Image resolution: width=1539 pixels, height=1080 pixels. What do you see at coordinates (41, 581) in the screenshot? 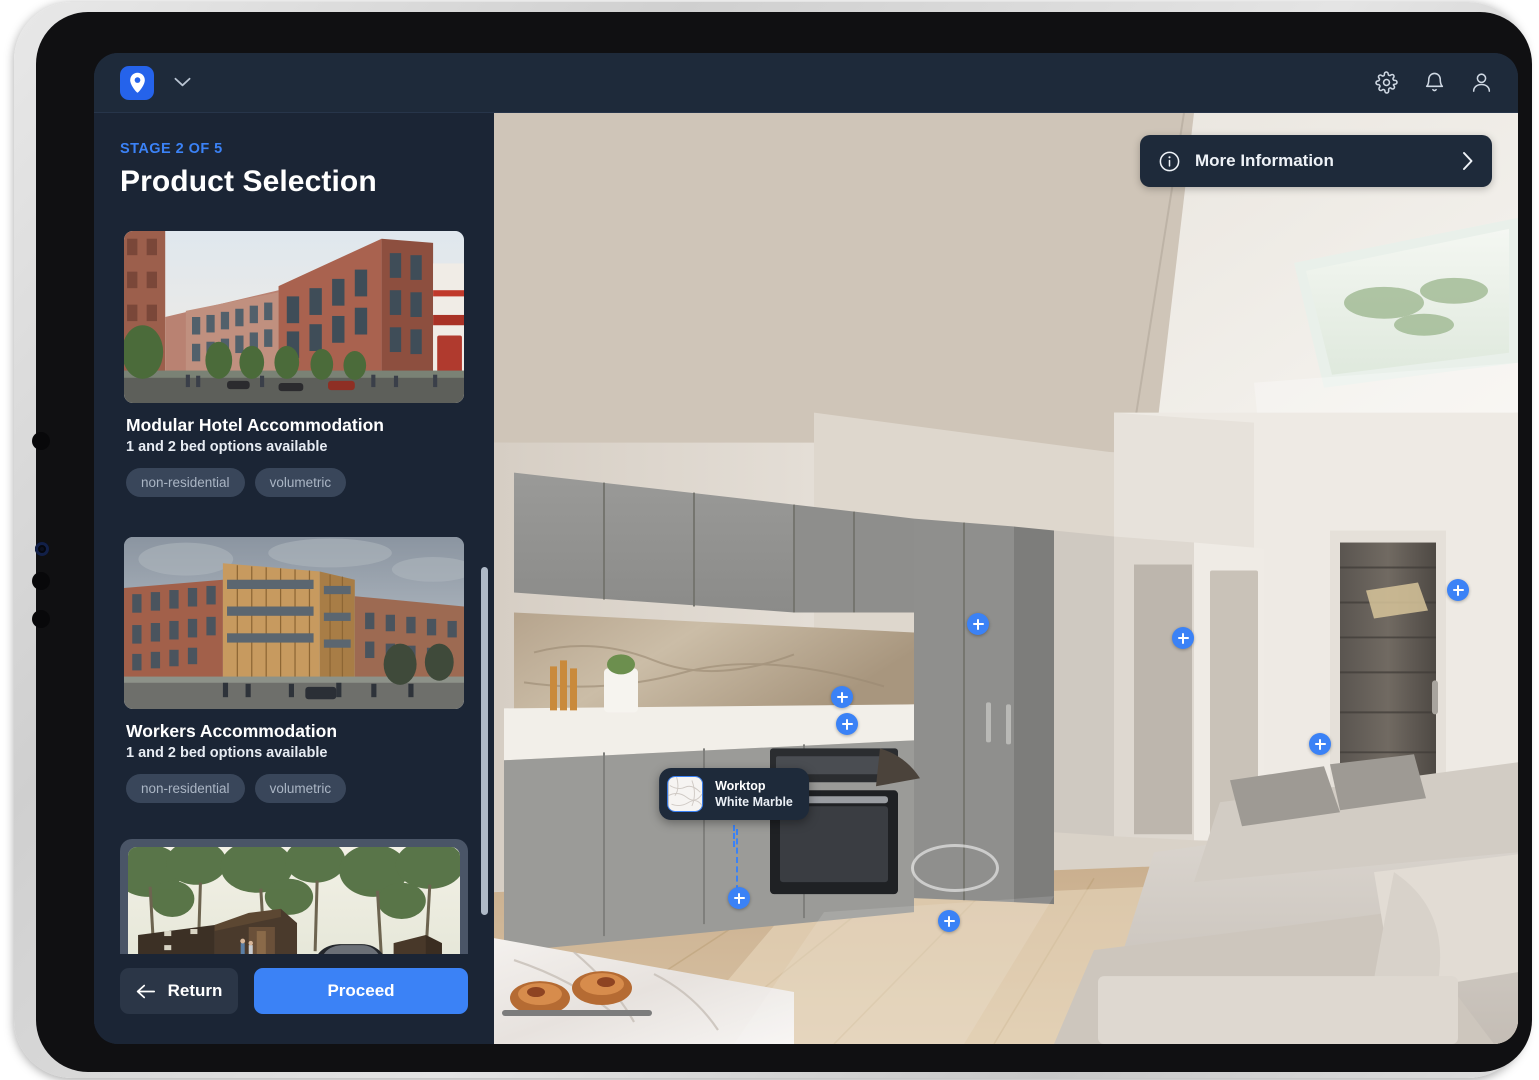
I see `device-button-middle` at bounding box center [41, 581].